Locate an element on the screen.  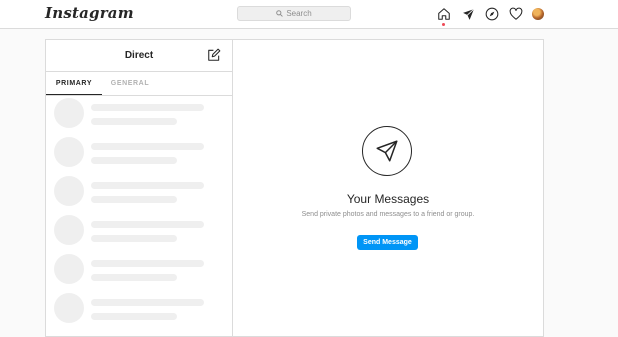
paper-plane-icon is located at coordinates (387, 151).